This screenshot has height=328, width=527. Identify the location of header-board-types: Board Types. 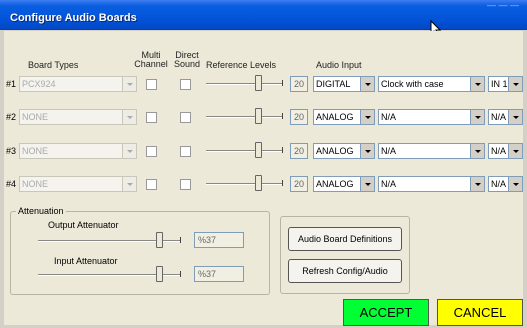
(53, 65).